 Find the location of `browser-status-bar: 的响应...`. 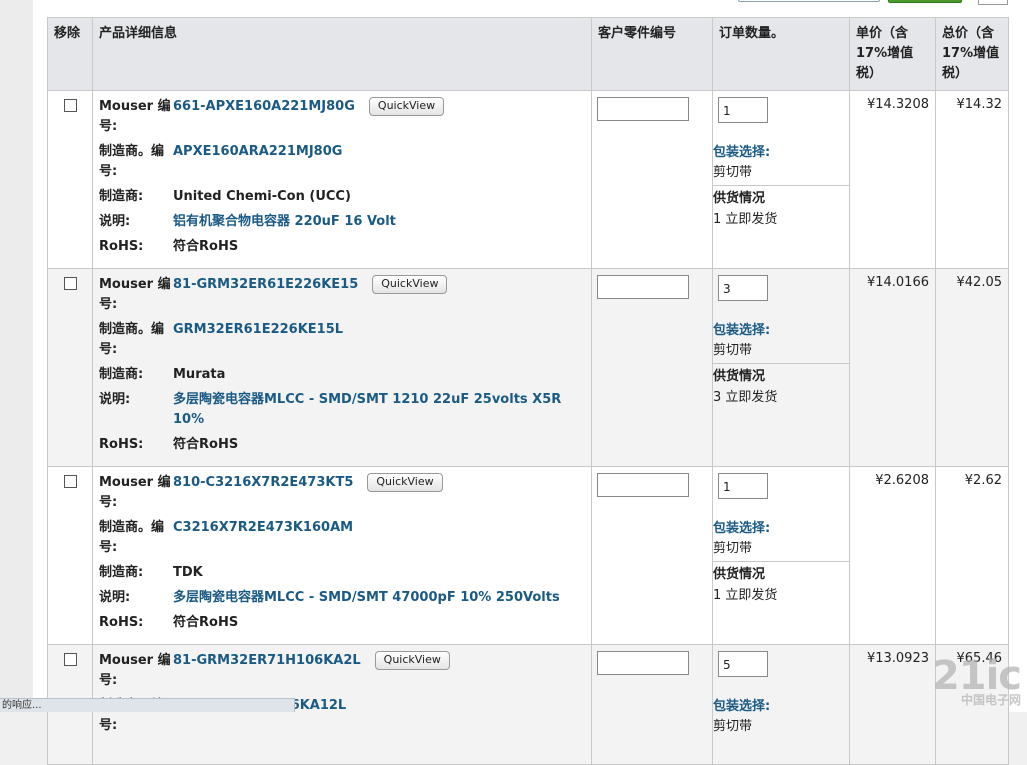

browser-status-bar: 的响应... is located at coordinates (147, 705).